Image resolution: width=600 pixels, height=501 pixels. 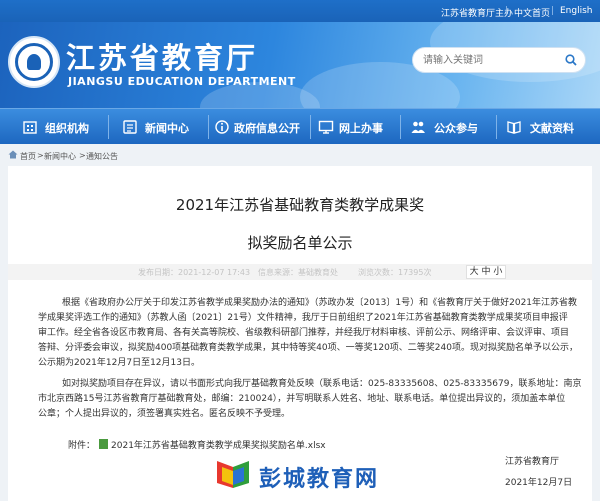 What do you see at coordinates (162, 56) in the screenshot?
I see `site-title: 江苏省教育厅` at bounding box center [162, 56].